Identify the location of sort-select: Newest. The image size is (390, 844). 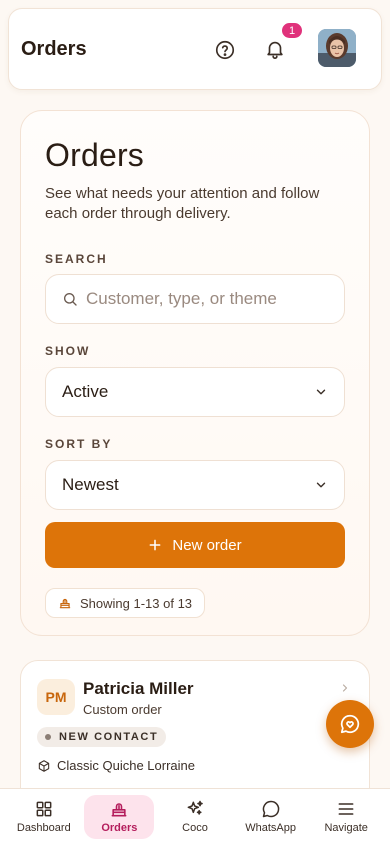
(195, 485).